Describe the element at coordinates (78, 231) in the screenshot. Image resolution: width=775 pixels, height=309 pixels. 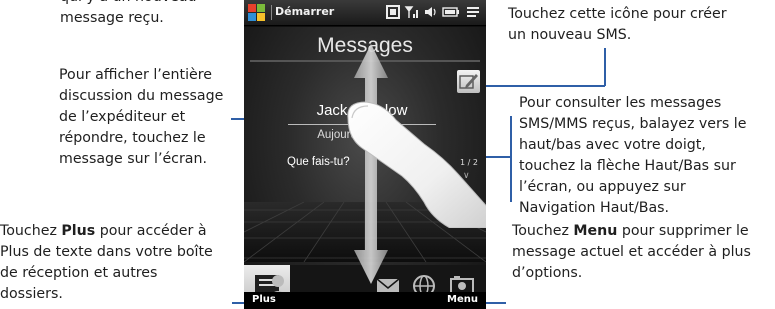
I see `annotation-plus-bold: Plus` at that location.